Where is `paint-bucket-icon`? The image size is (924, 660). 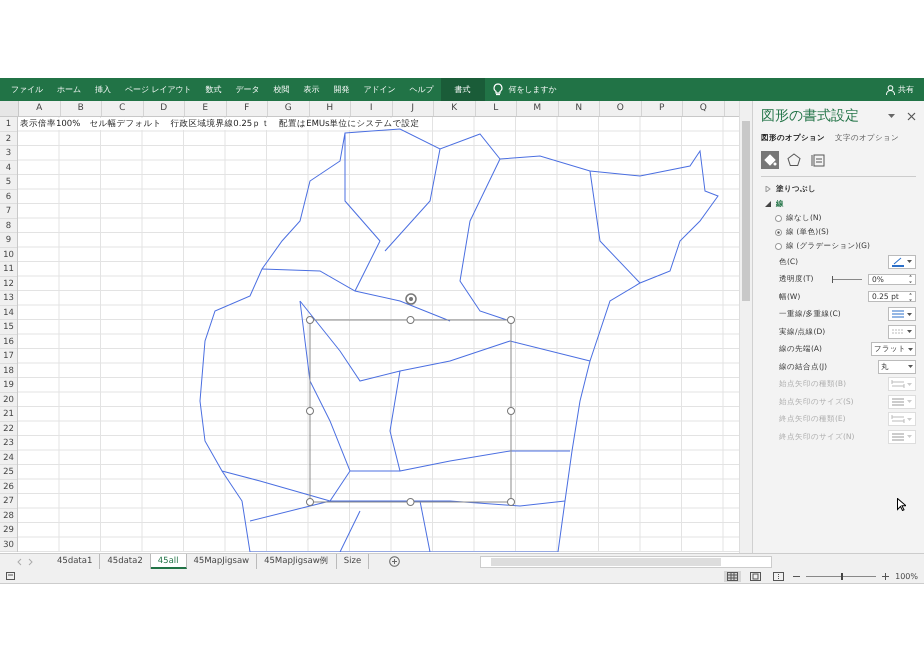 paint-bucket-icon is located at coordinates (770, 160).